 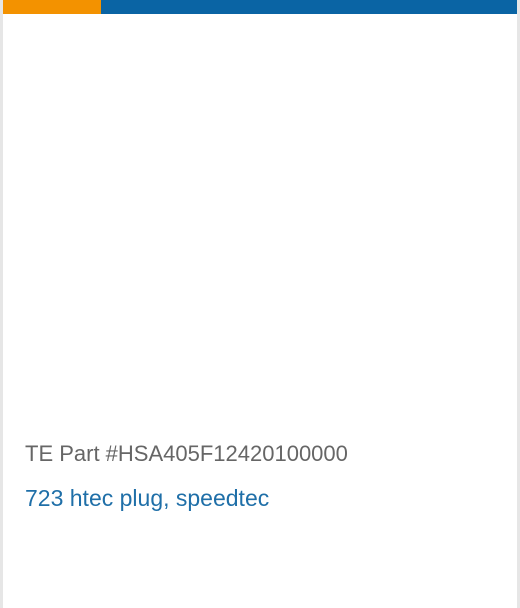 I want to click on card-accent-bar, so click(x=260, y=7).